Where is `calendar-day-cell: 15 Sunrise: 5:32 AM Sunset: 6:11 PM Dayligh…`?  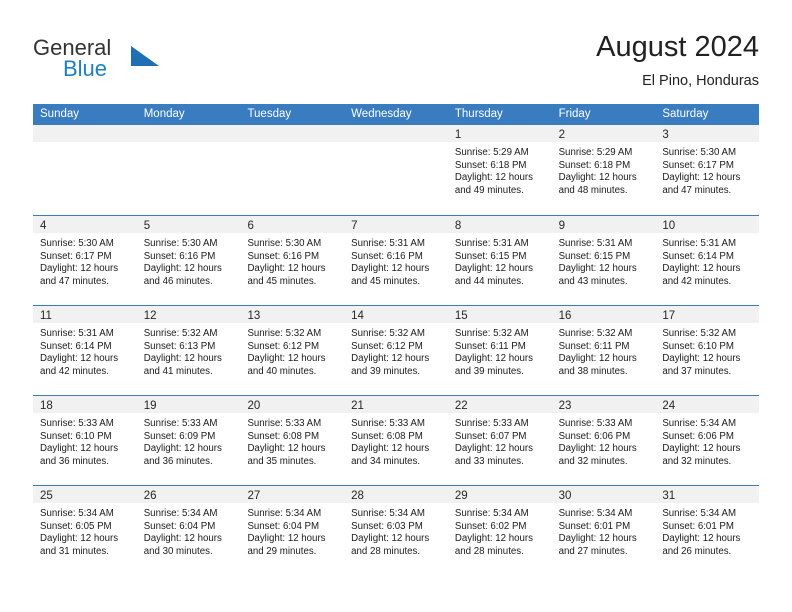
calendar-day-cell: 15 Sunrise: 5:32 AM Sunset: 6:11 PM Dayligh… is located at coordinates (499, 350).